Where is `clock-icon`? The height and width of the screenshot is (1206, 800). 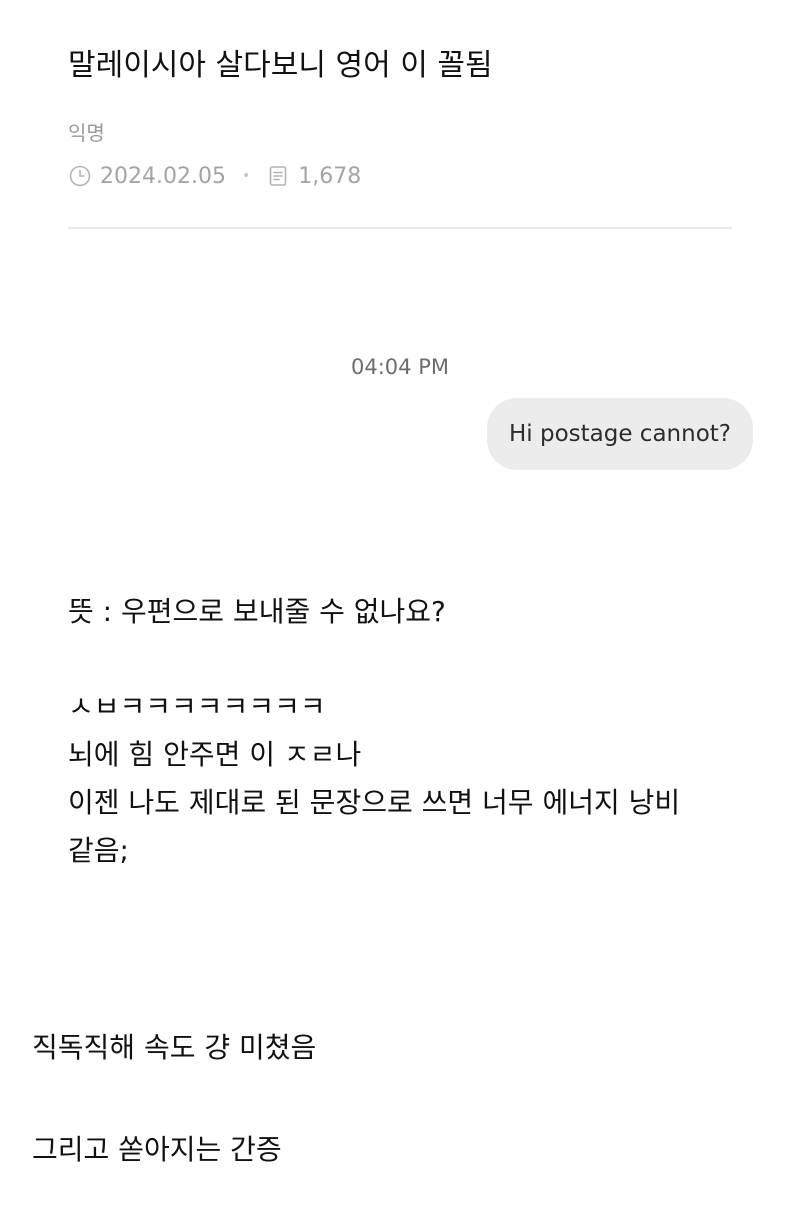 clock-icon is located at coordinates (80, 176).